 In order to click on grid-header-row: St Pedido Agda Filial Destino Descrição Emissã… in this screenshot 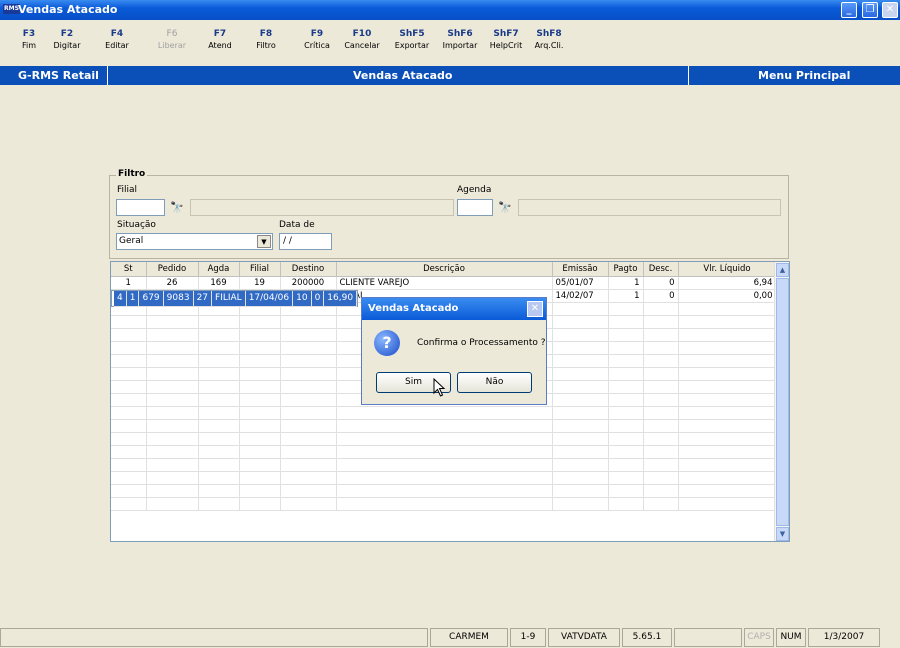, I will do `click(444, 269)`.